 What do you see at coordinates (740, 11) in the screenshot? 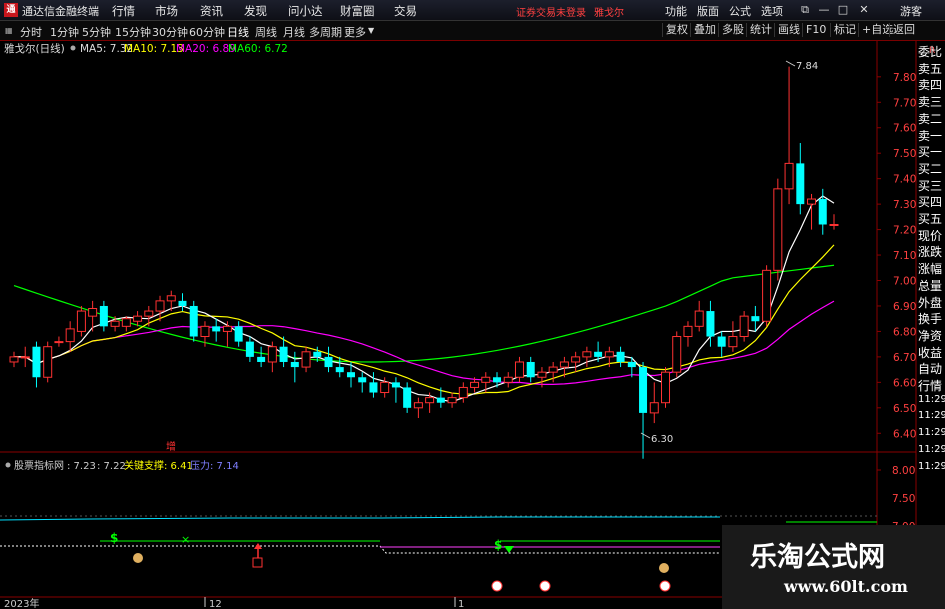
I see `menu-gongshi: 公式` at bounding box center [740, 11].